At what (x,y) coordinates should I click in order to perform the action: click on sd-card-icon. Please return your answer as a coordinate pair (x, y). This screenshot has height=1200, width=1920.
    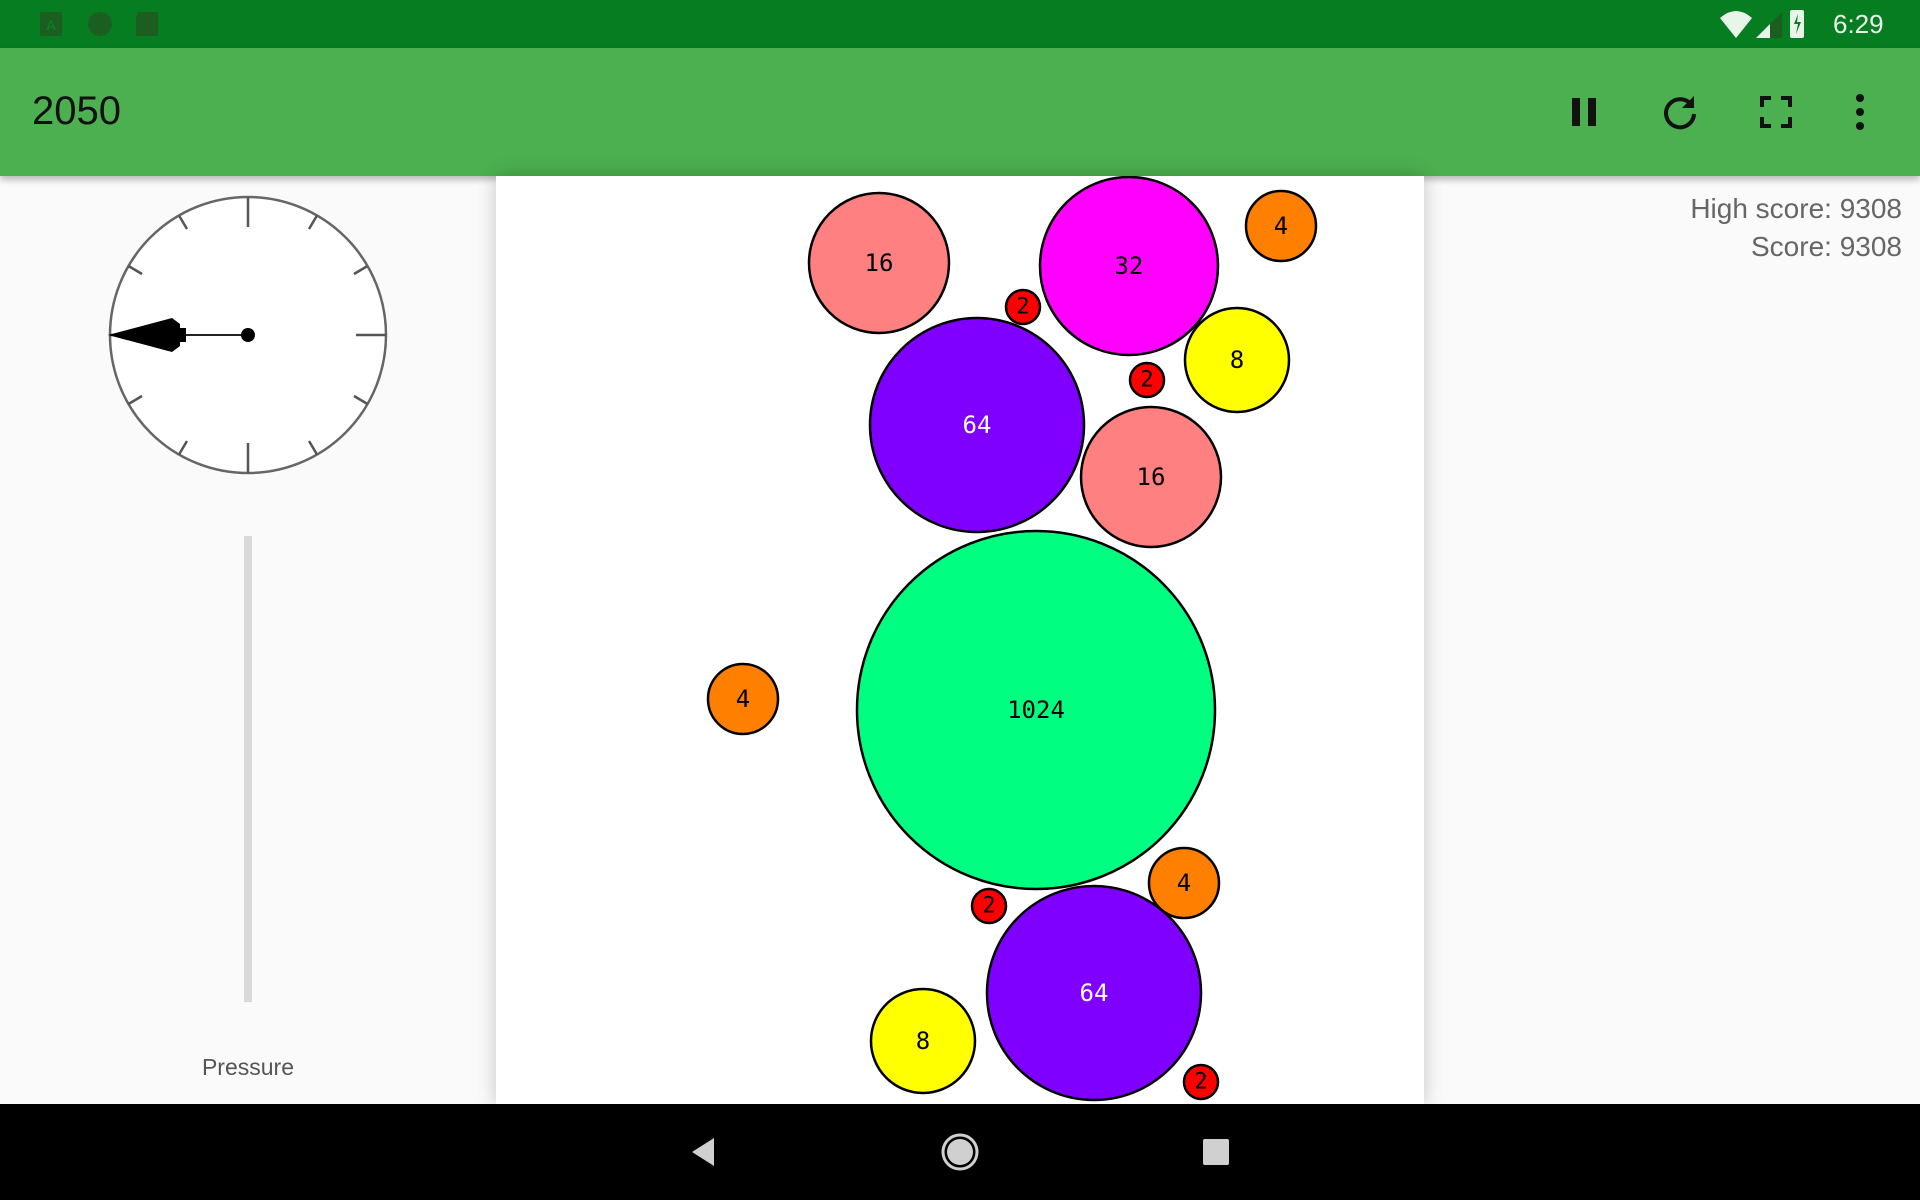
    Looking at the image, I should click on (147, 24).